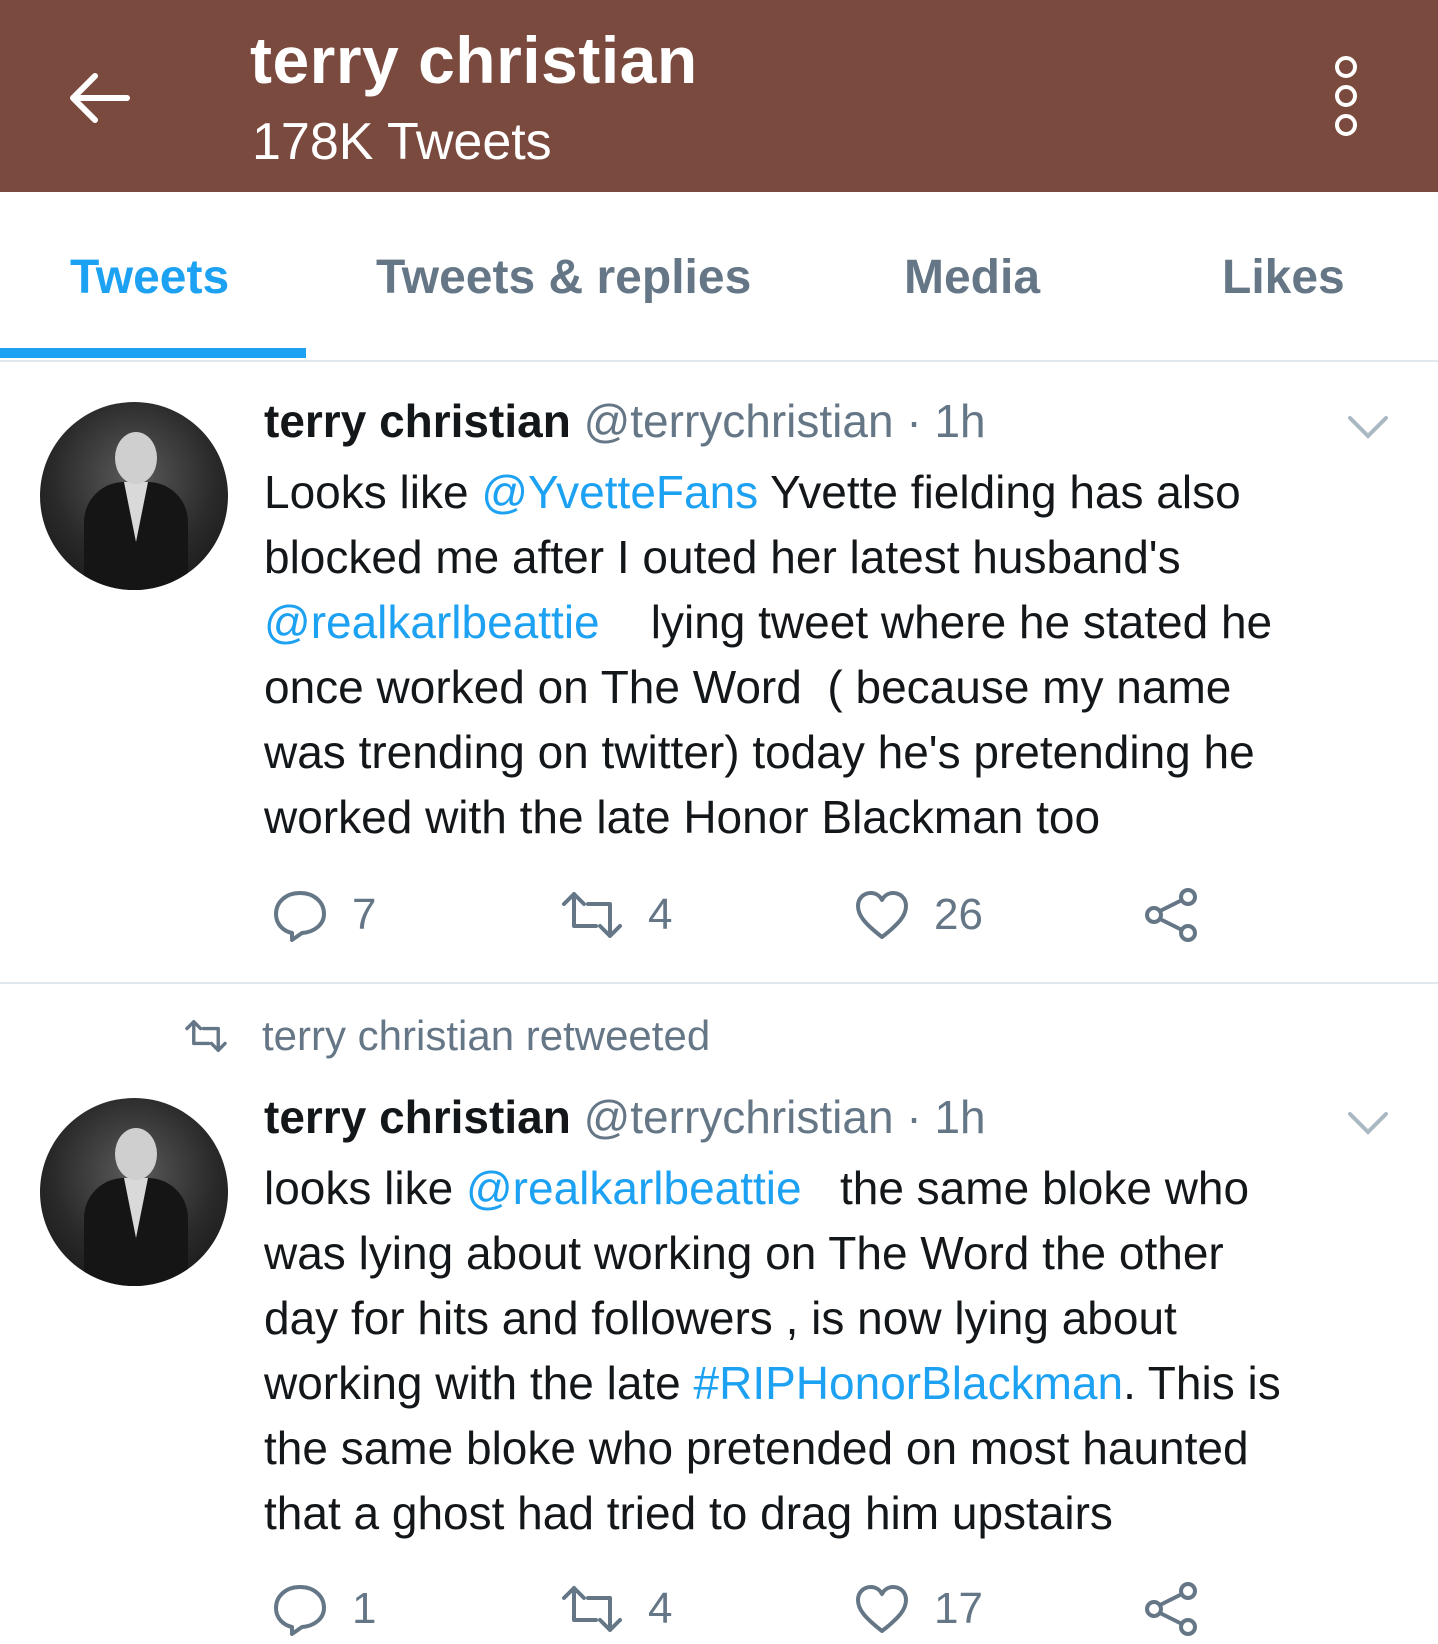  What do you see at coordinates (364, 1608) in the screenshot?
I see `reply-count: 1` at bounding box center [364, 1608].